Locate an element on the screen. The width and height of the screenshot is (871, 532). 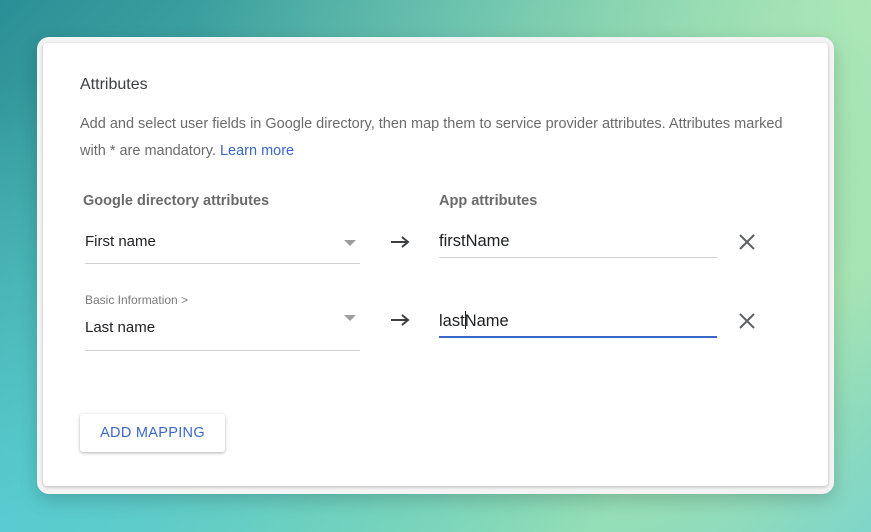
app-attribute-value: firstName is located at coordinates (474, 241).